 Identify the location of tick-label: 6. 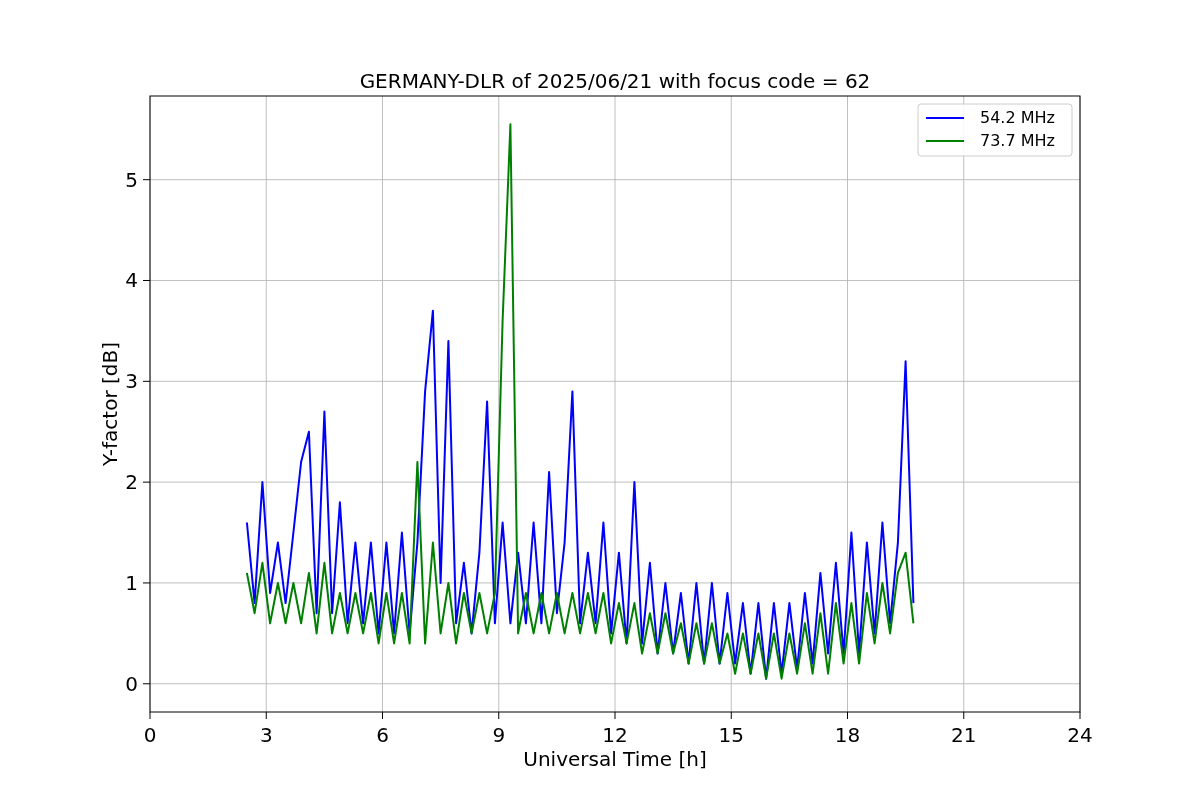
(382, 735).